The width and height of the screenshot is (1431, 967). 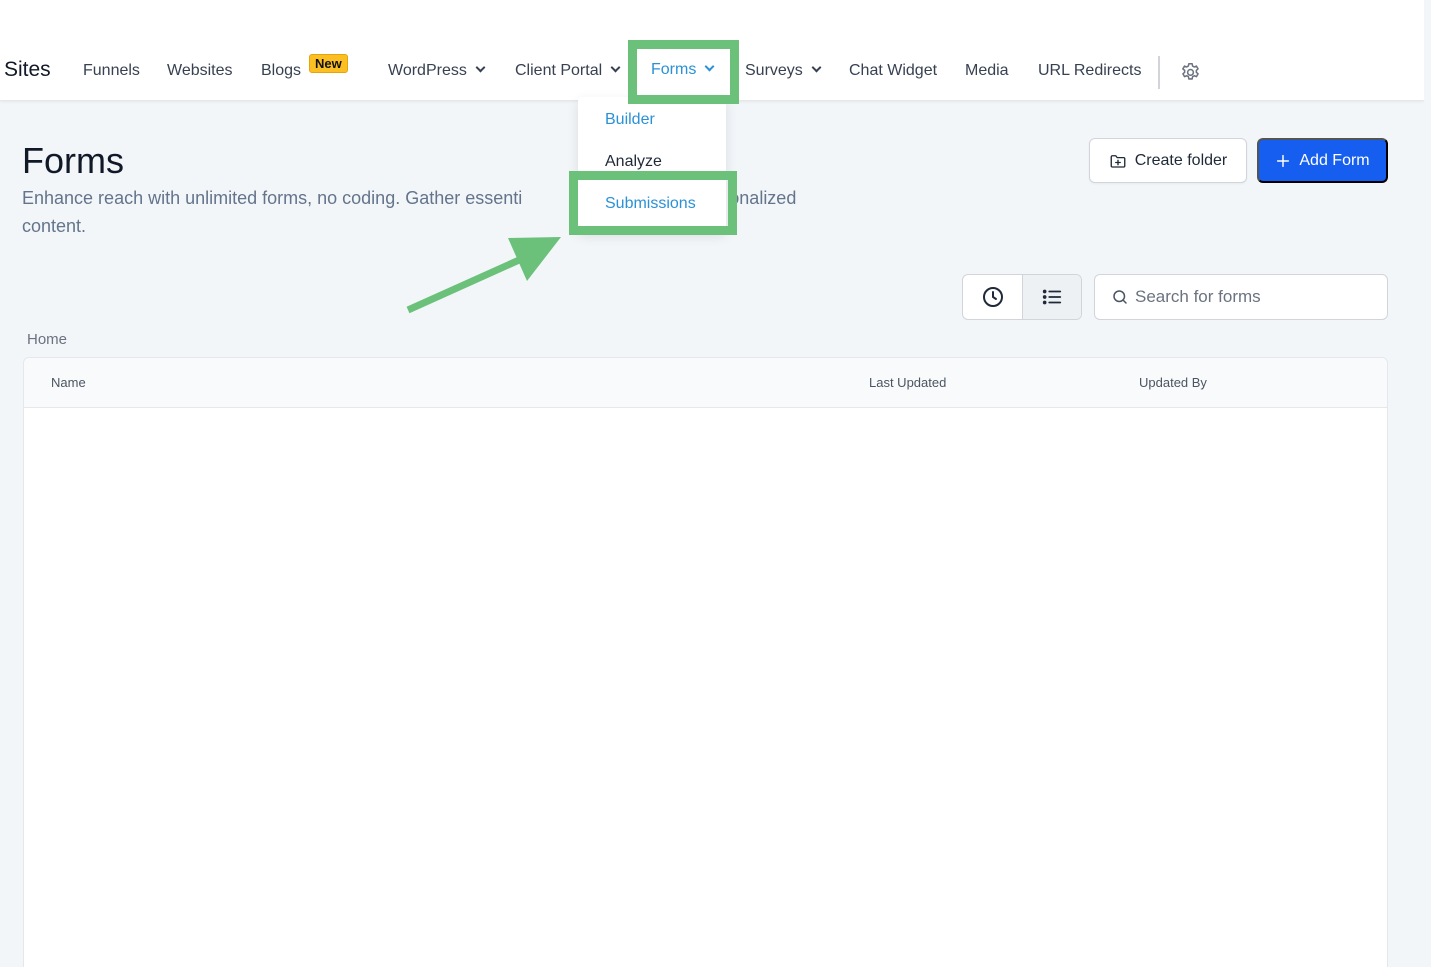 What do you see at coordinates (54, 226) in the screenshot?
I see `description-line2: content.` at bounding box center [54, 226].